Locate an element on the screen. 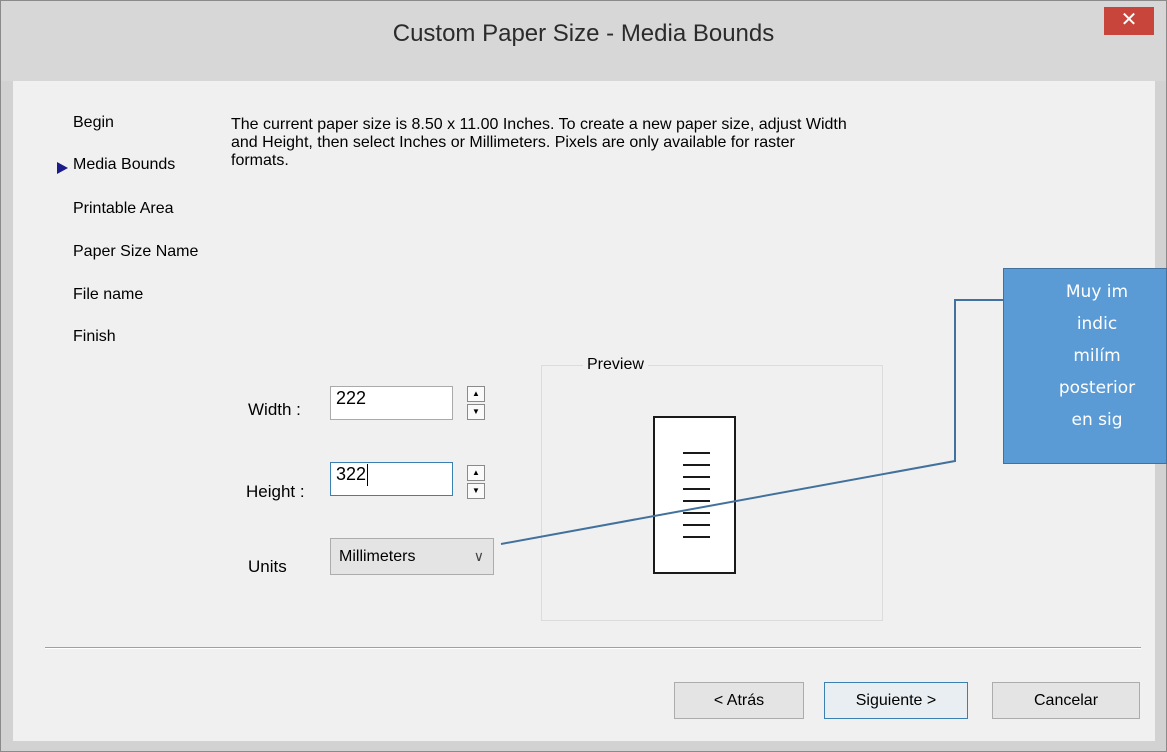 This screenshot has width=1167, height=752. callout-connector is located at coordinates (751, 422).